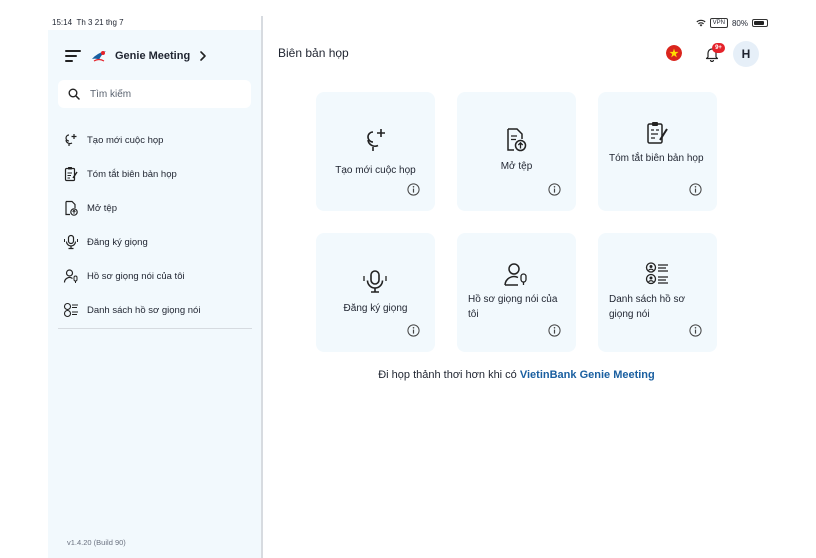 The height and width of the screenshot is (558, 816). What do you see at coordinates (203, 56) in the screenshot?
I see `chevron-right-icon` at bounding box center [203, 56].